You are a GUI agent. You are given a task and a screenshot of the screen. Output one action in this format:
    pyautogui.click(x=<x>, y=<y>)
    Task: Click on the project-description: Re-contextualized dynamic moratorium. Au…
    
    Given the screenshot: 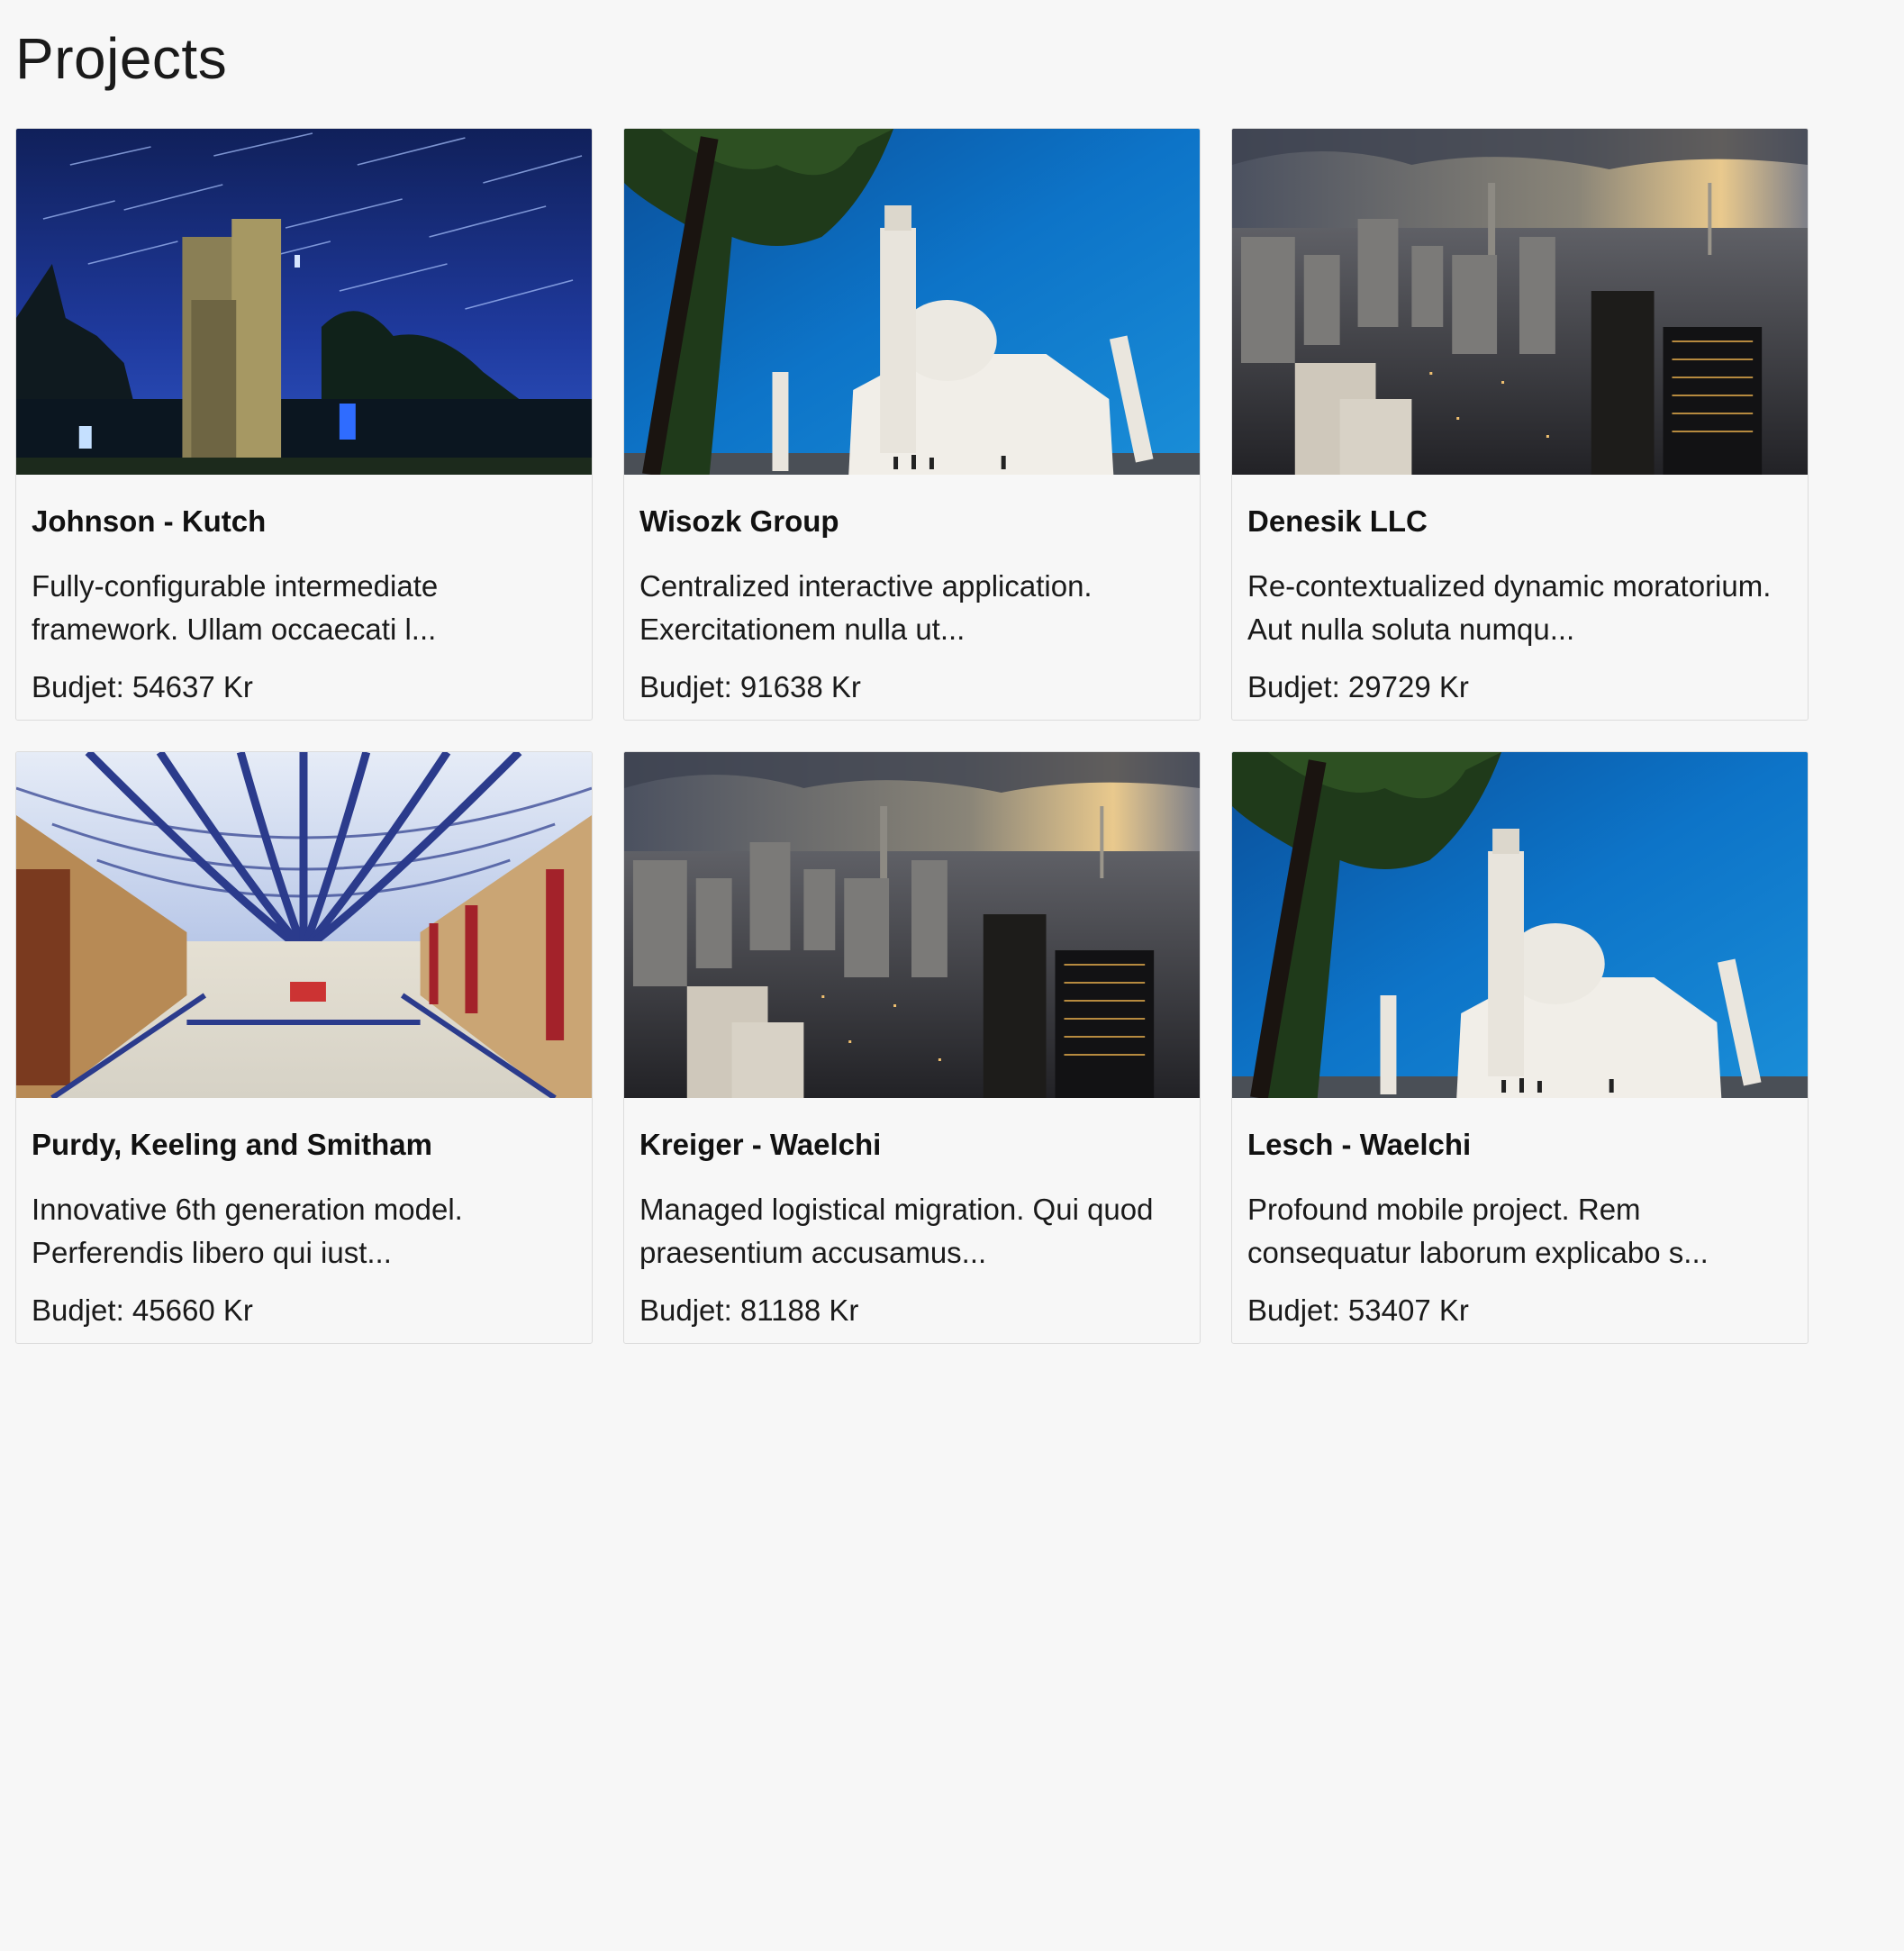 What is the action you would take?
    pyautogui.click(x=1510, y=607)
    